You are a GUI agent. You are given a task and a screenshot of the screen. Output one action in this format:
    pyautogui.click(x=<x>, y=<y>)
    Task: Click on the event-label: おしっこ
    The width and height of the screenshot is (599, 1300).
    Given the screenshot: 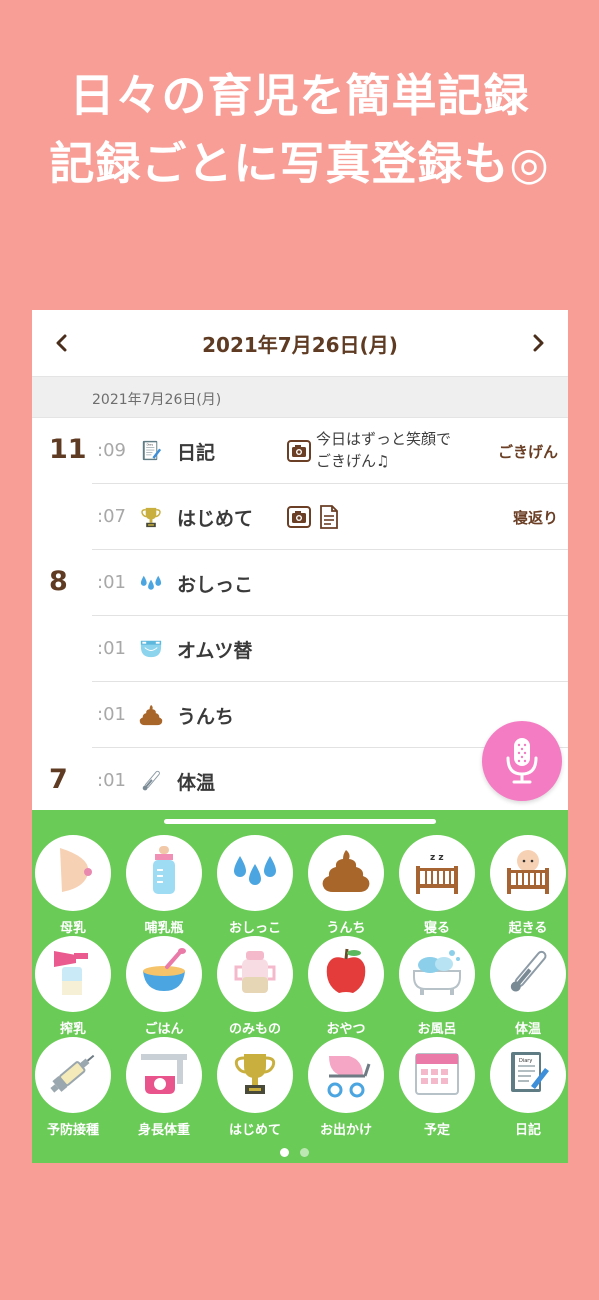 What is the action you would take?
    pyautogui.click(x=215, y=585)
    